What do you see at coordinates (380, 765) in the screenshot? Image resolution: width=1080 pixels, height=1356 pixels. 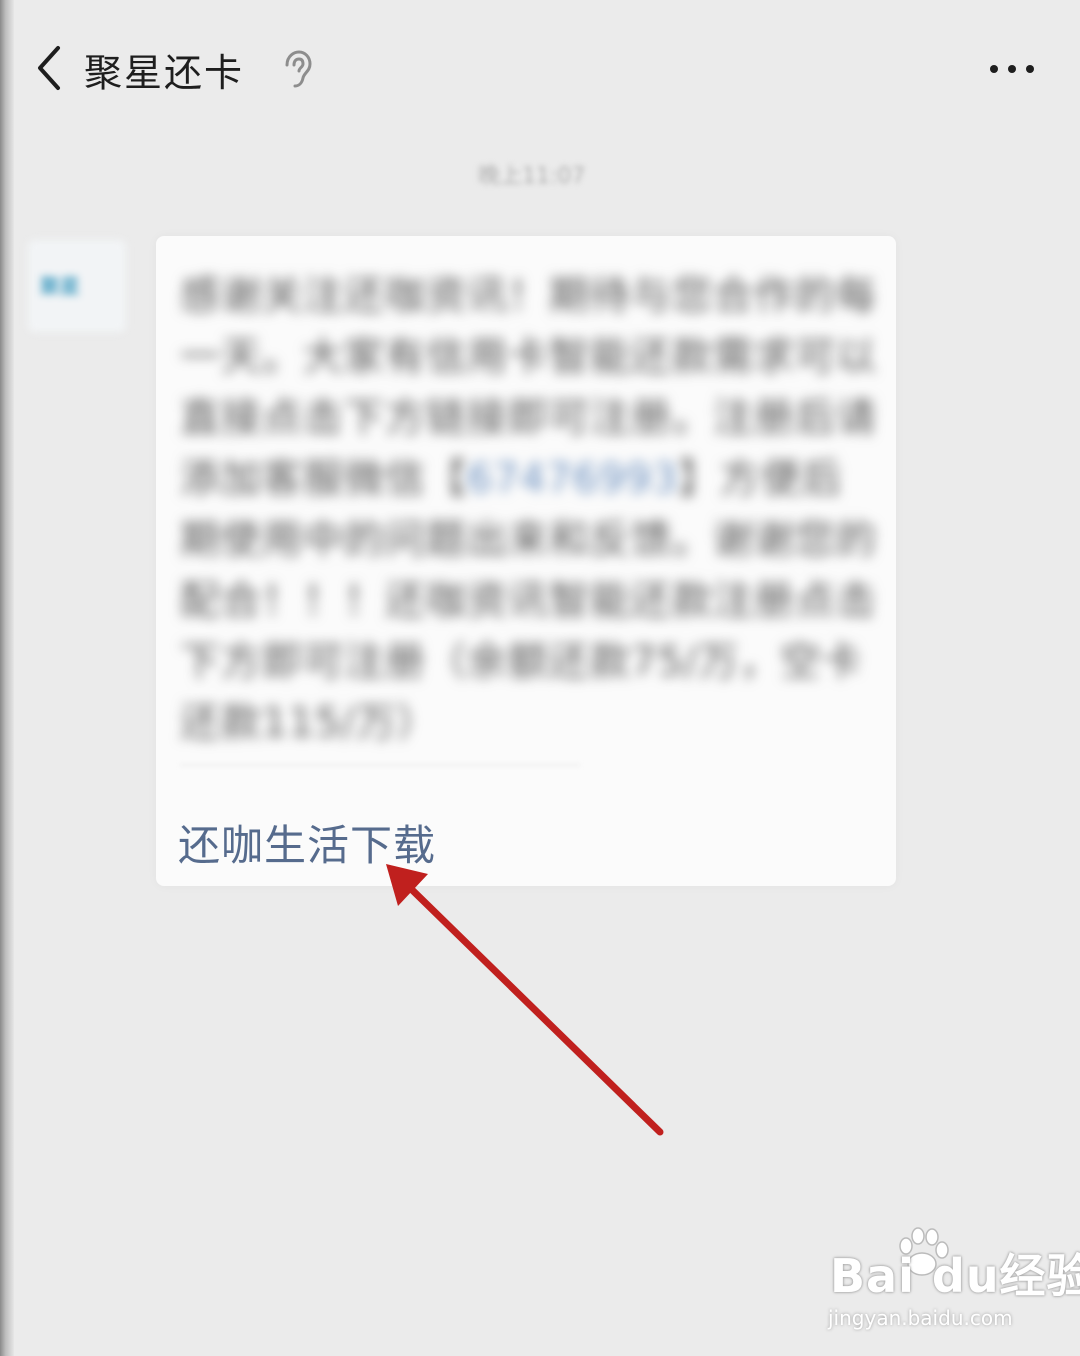 I see `message-divider` at bounding box center [380, 765].